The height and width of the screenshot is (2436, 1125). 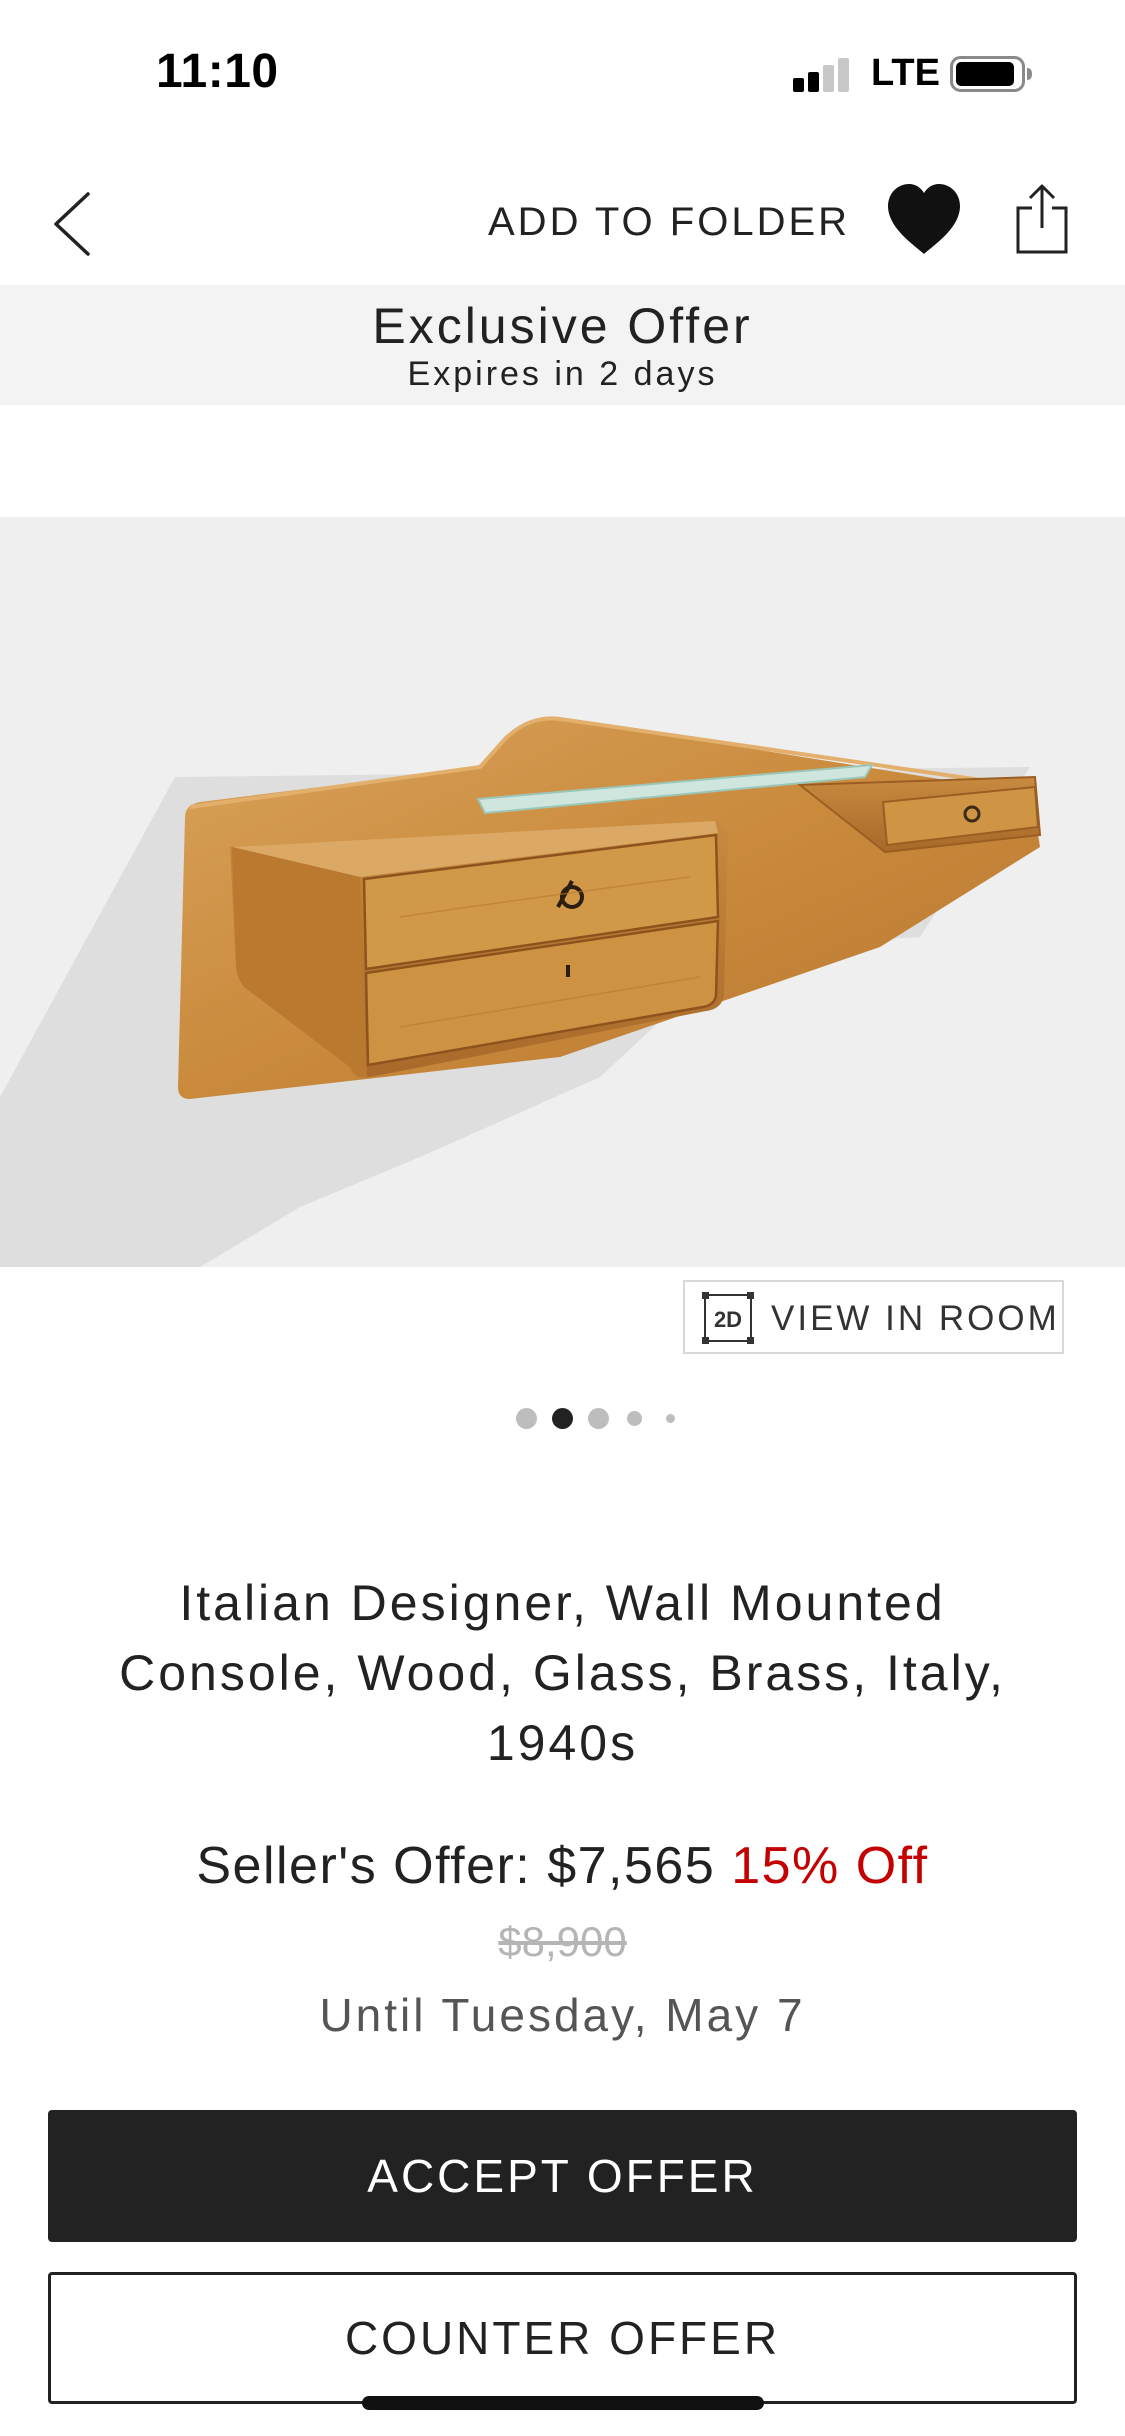 I want to click on back-button, so click(x=75, y=224).